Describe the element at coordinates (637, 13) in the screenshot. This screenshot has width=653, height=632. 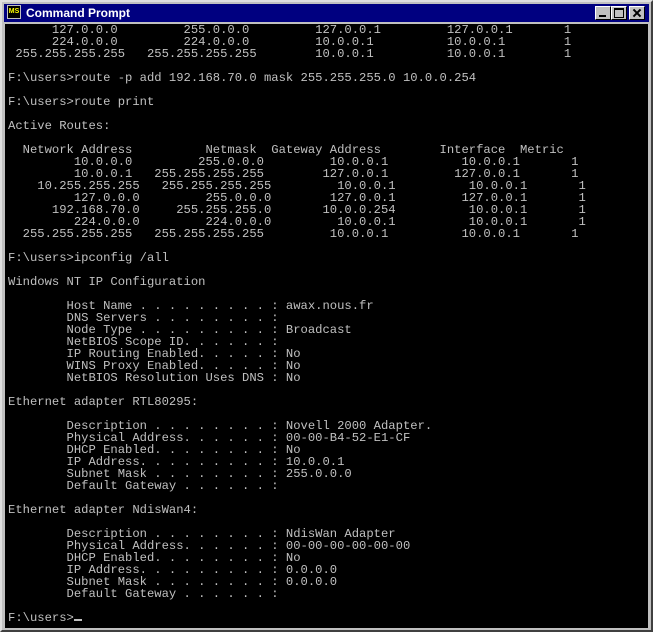
I see `close-button` at that location.